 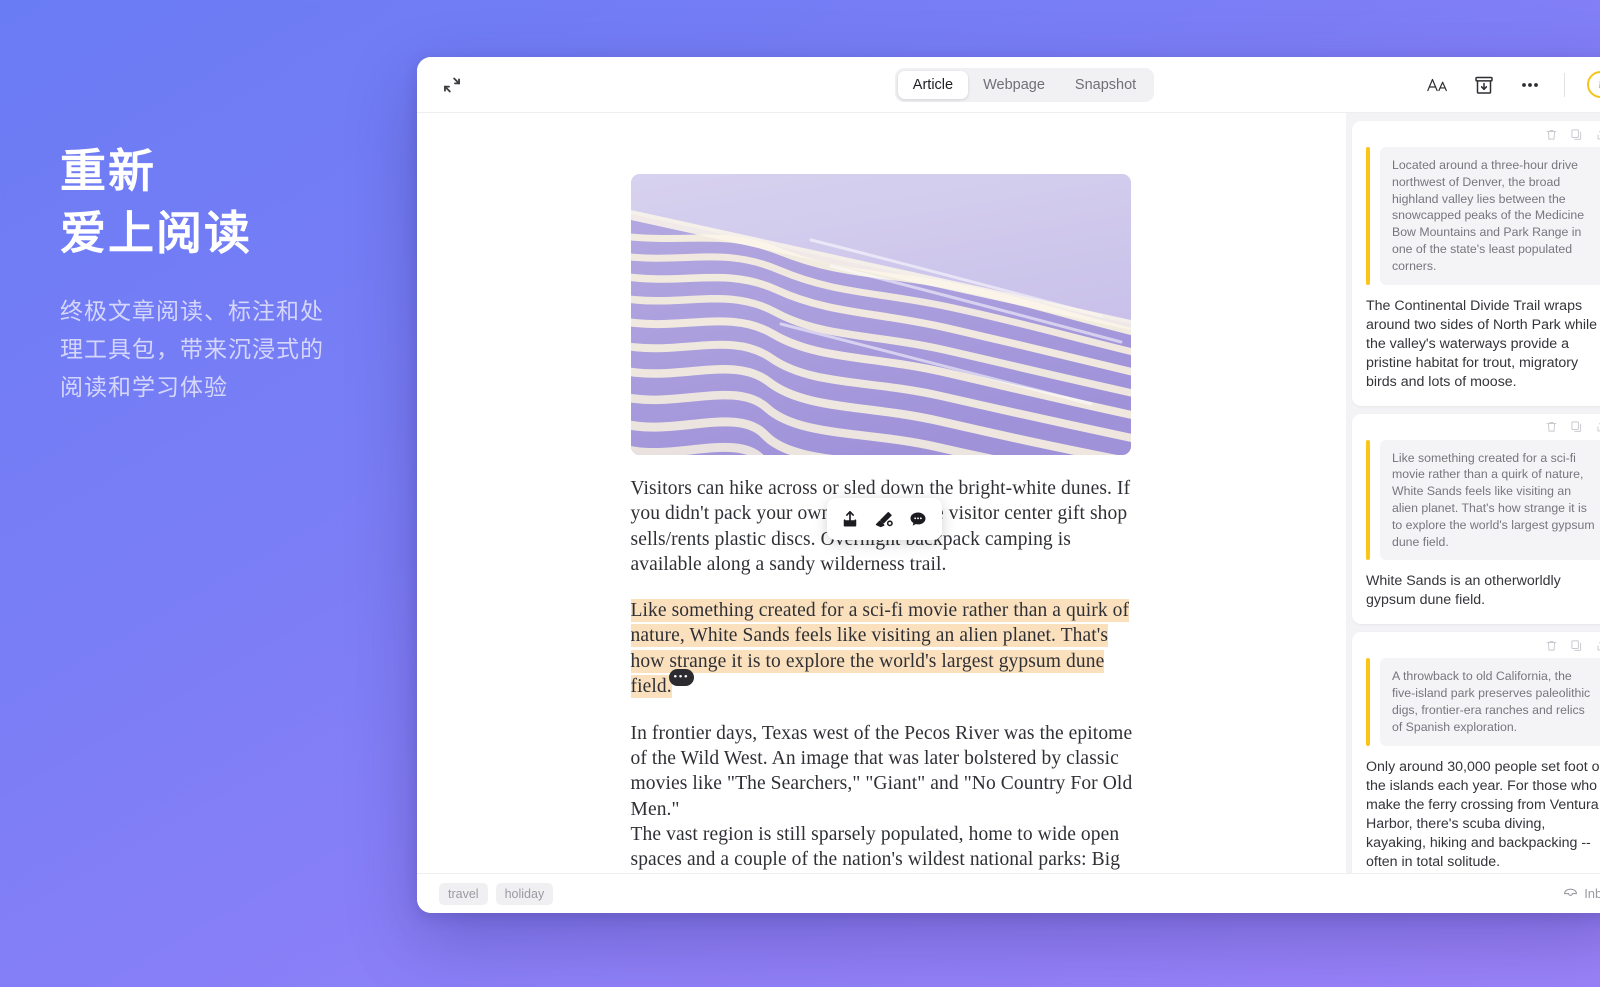 What do you see at coordinates (1484, 85) in the screenshot?
I see `archive-download-icon` at bounding box center [1484, 85].